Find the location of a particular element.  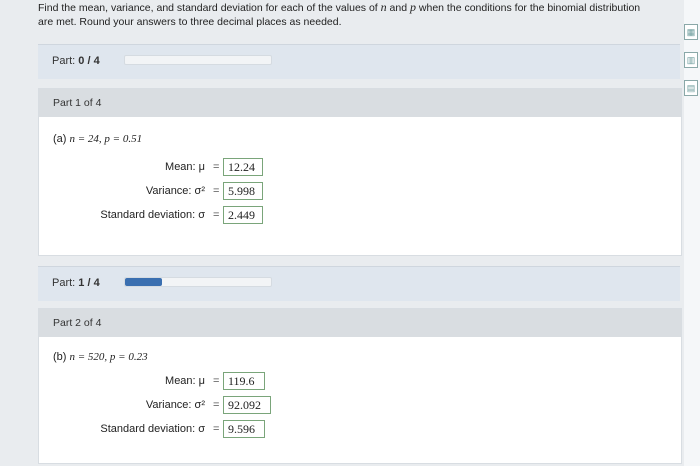

part-1-question: (a) n = 24, p = 0.51 is located at coordinates (98, 139).